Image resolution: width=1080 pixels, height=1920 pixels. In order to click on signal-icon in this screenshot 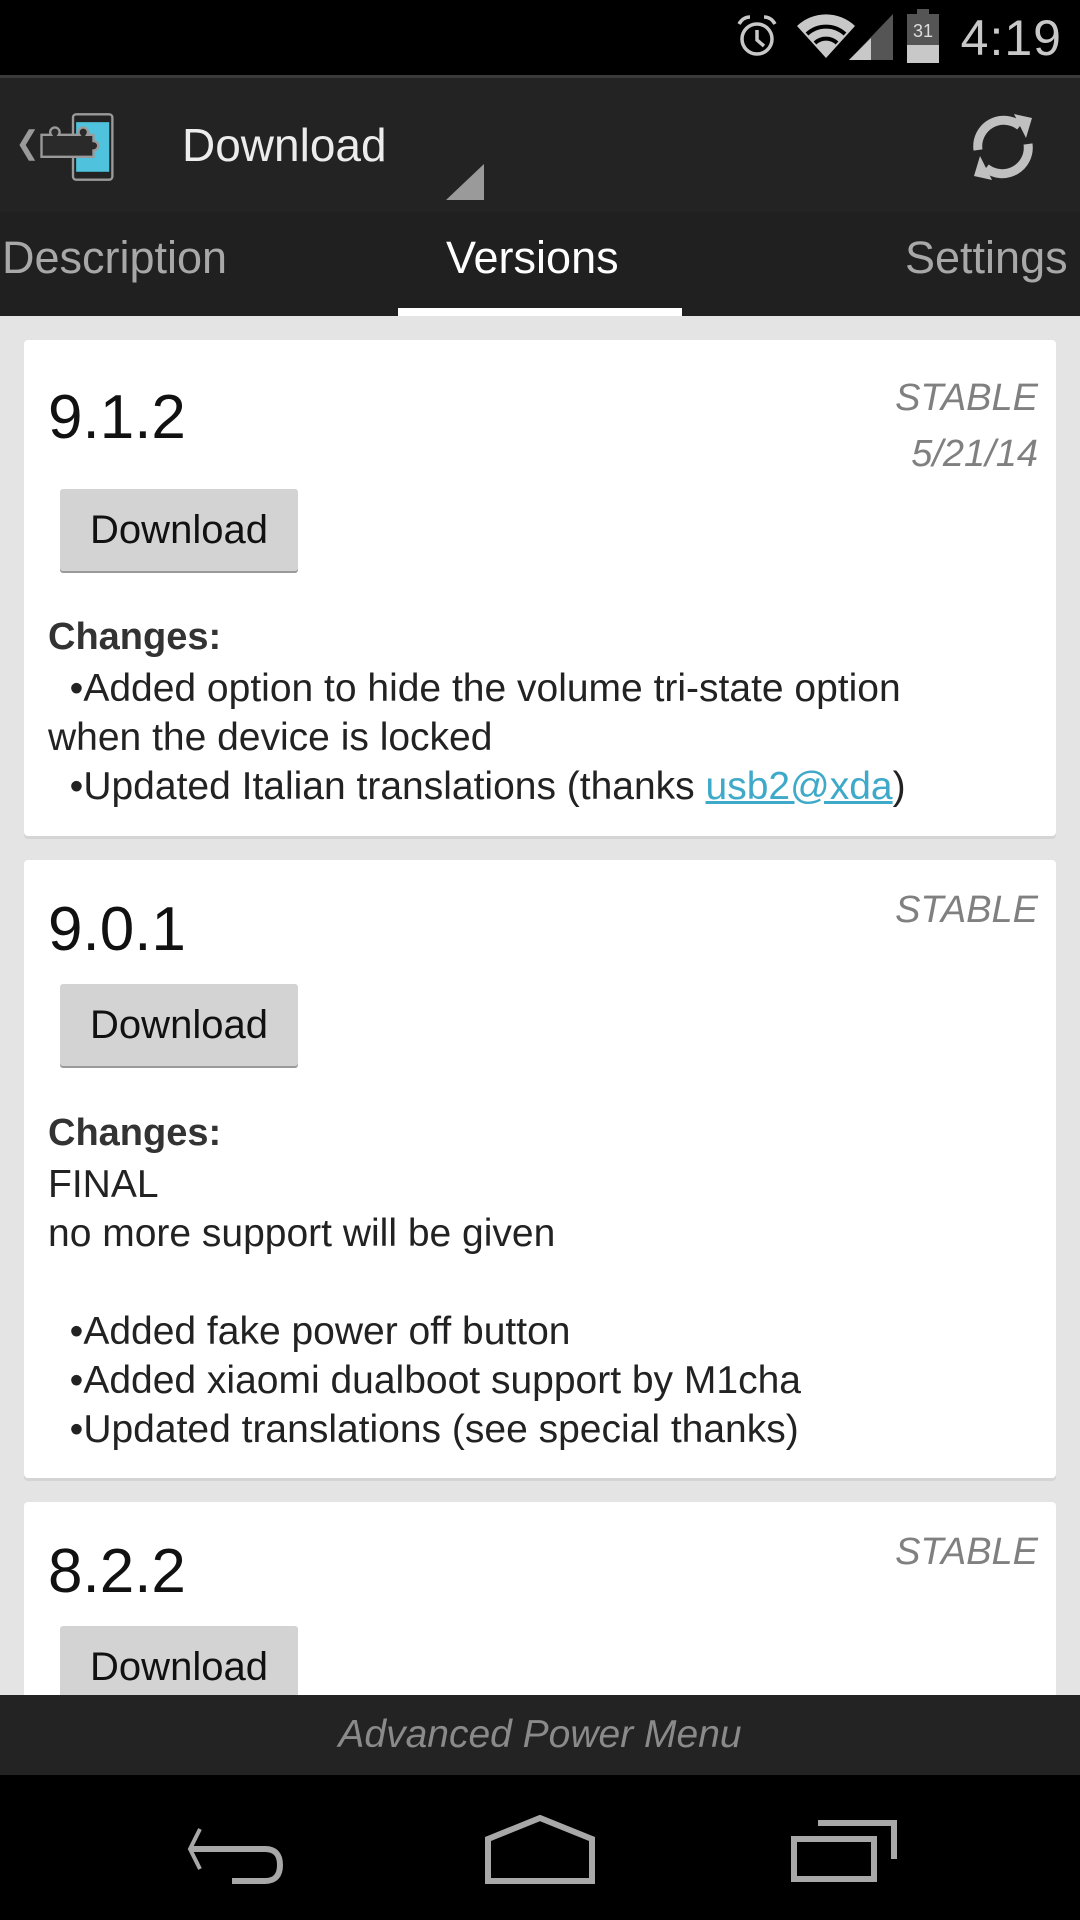, I will do `click(870, 38)`.